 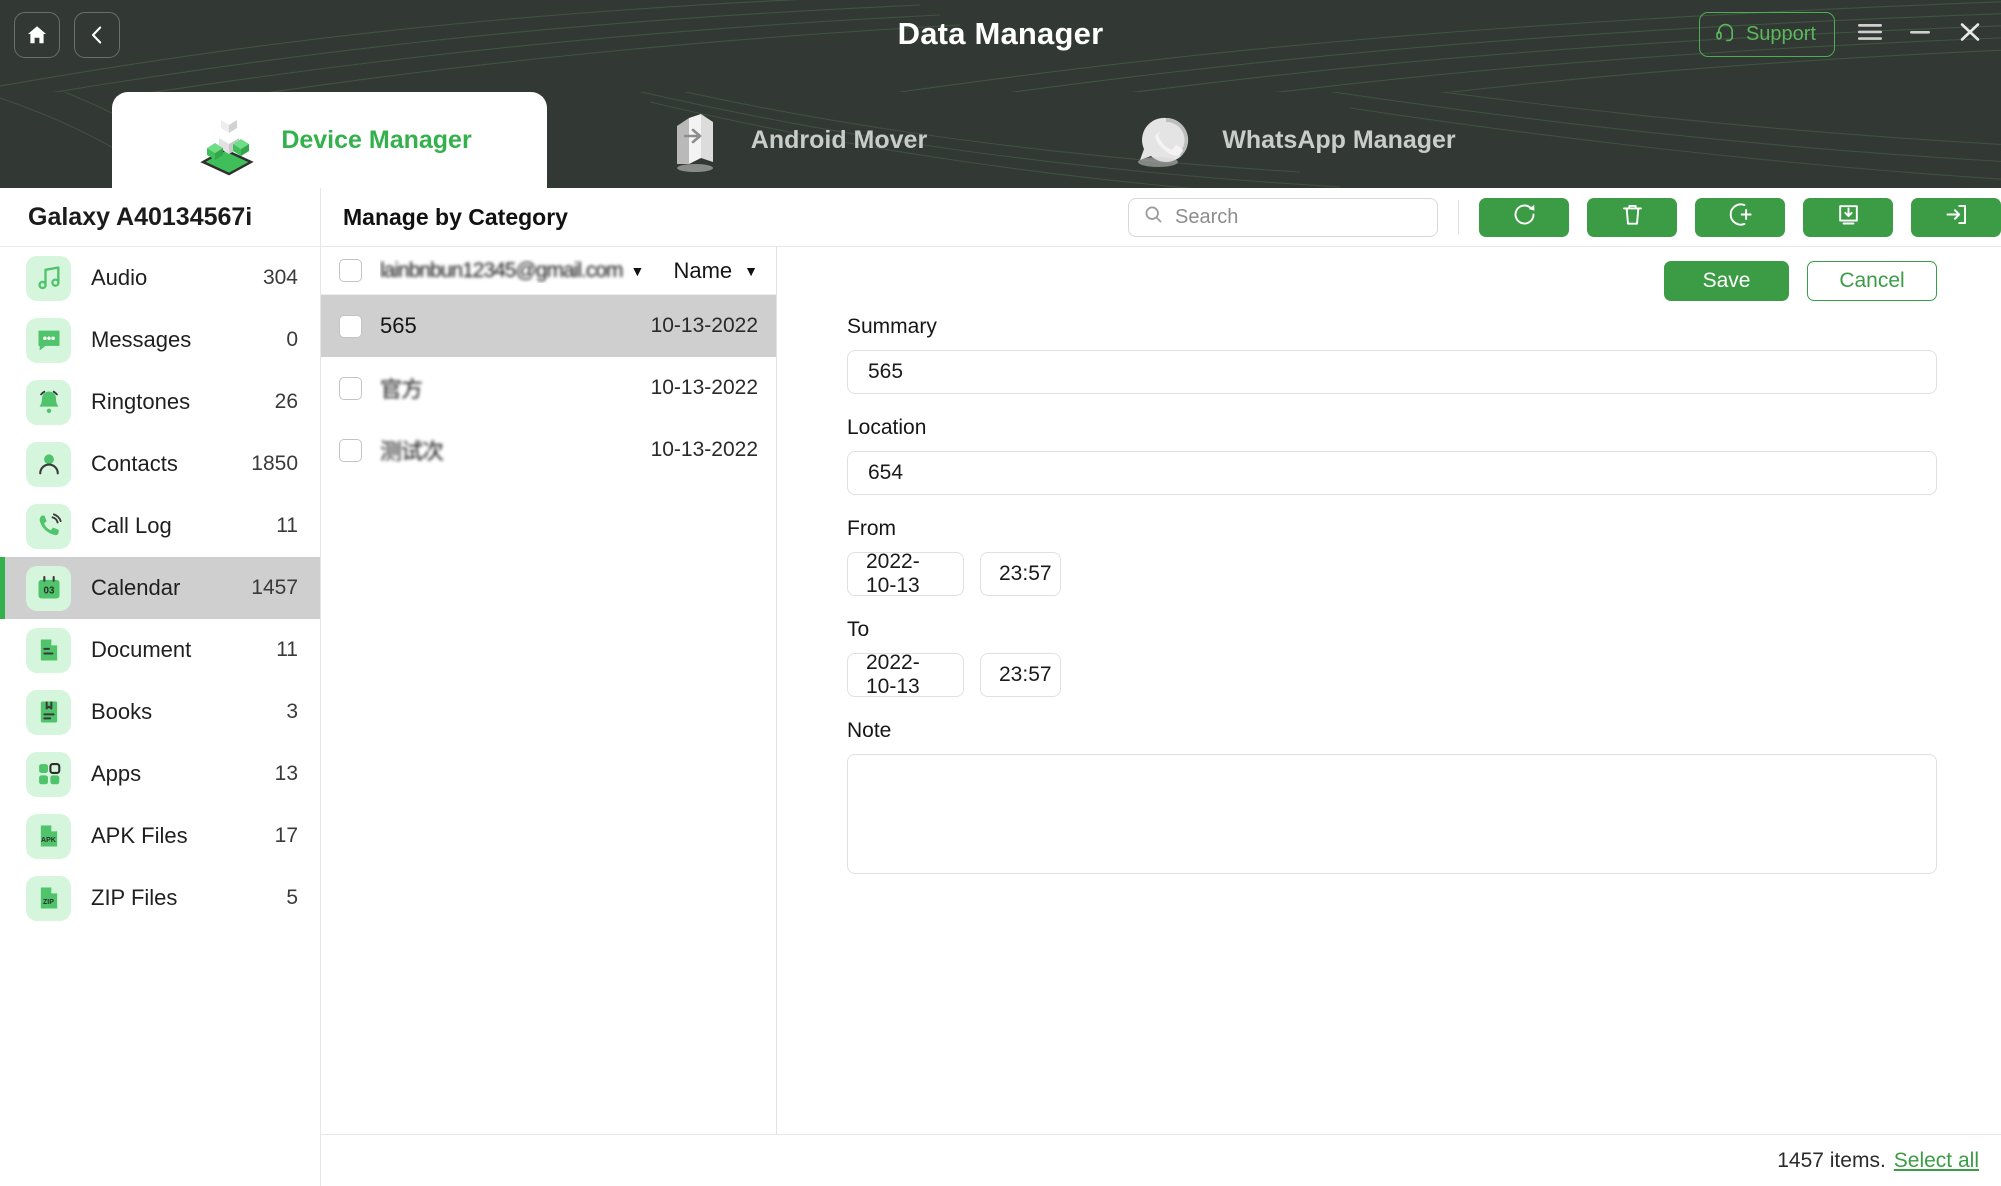 I want to click on cancel-button: Cancel, so click(x=1872, y=281).